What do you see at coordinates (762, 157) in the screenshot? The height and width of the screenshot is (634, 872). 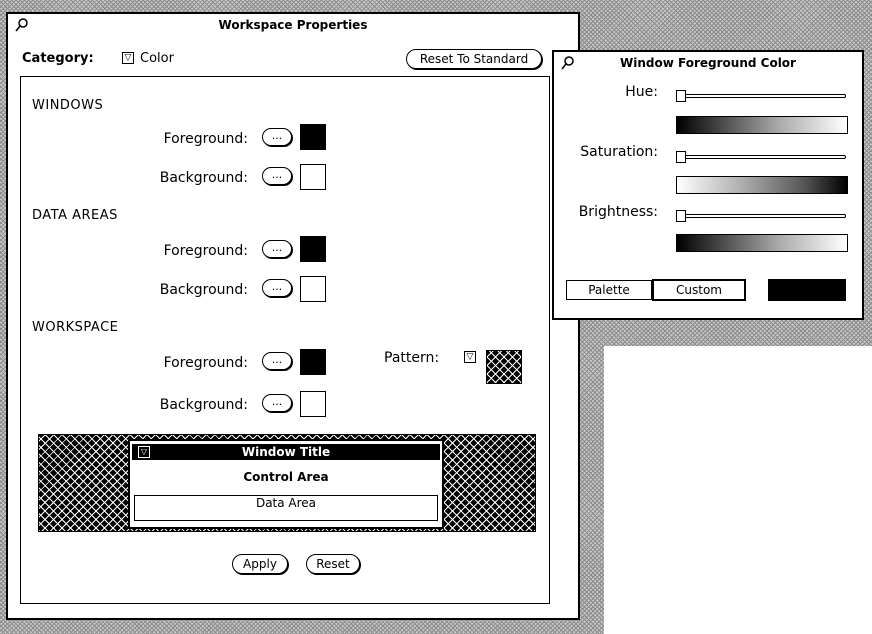 I see `saturation-slider` at bounding box center [762, 157].